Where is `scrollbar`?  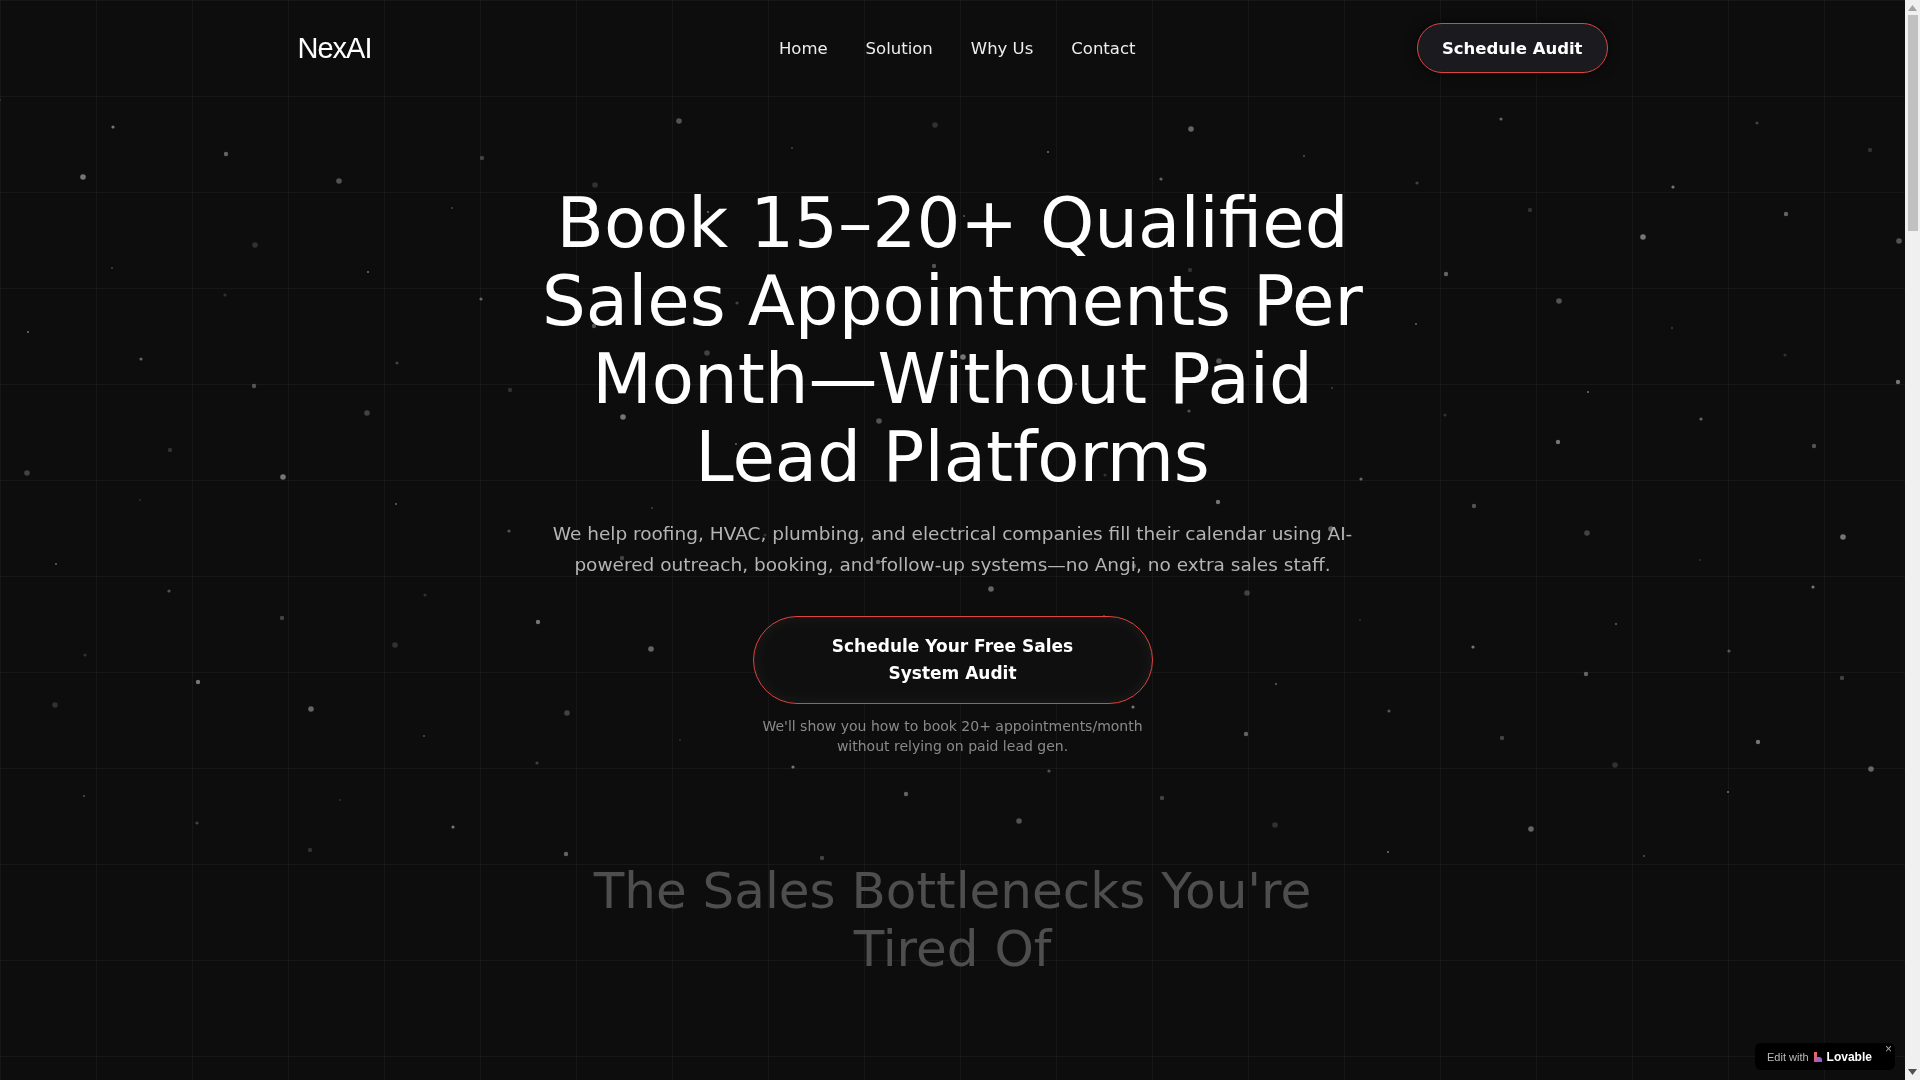 scrollbar is located at coordinates (1912, 540).